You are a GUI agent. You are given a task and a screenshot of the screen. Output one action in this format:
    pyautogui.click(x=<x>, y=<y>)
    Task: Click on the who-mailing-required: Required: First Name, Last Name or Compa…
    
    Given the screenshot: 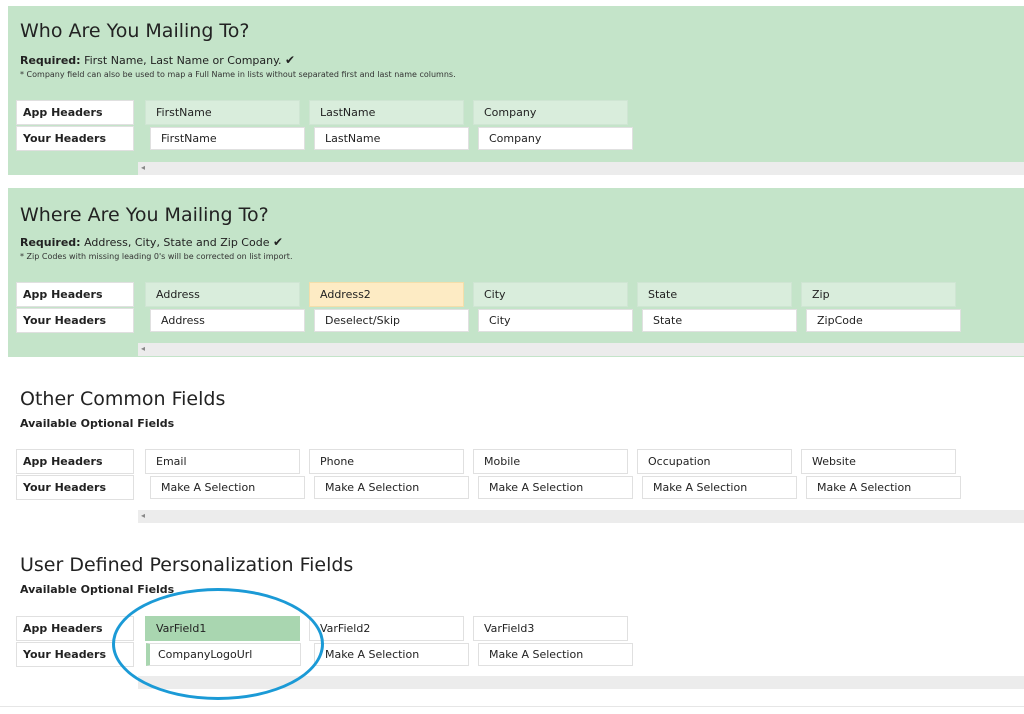 What is the action you would take?
    pyautogui.click(x=157, y=60)
    